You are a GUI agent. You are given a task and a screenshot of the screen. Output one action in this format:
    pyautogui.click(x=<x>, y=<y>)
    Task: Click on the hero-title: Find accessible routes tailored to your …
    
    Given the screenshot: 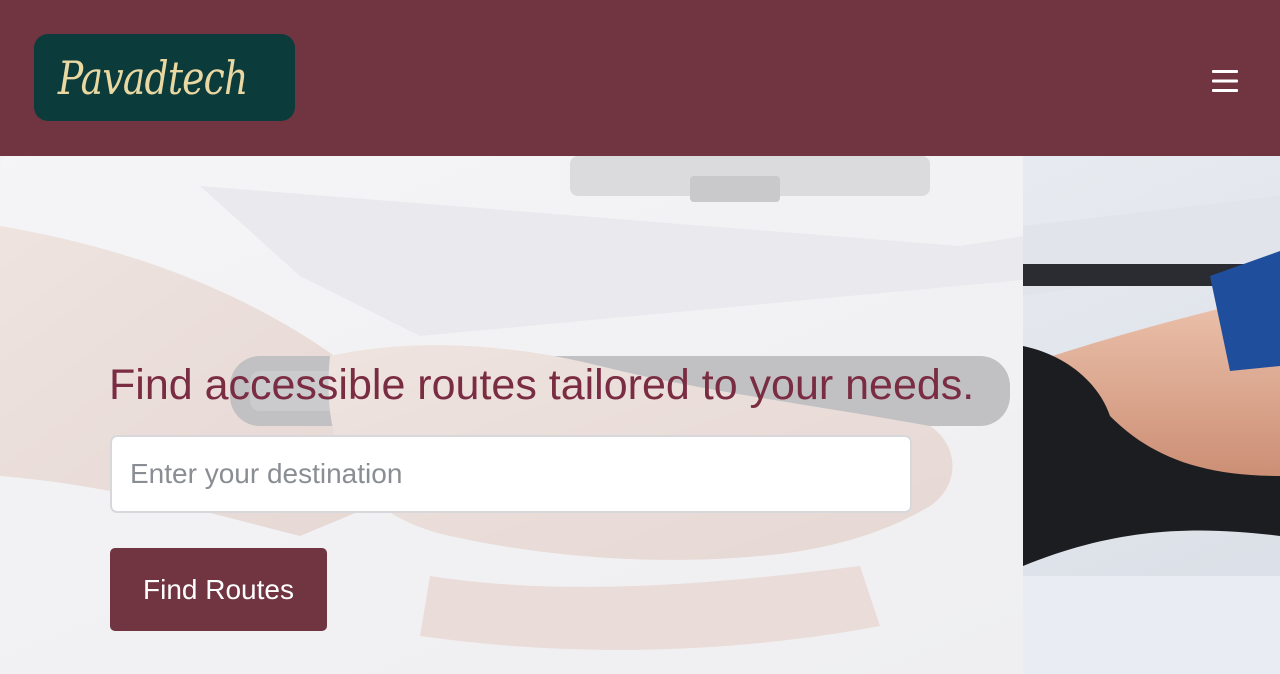 What is the action you would take?
    pyautogui.click(x=542, y=385)
    